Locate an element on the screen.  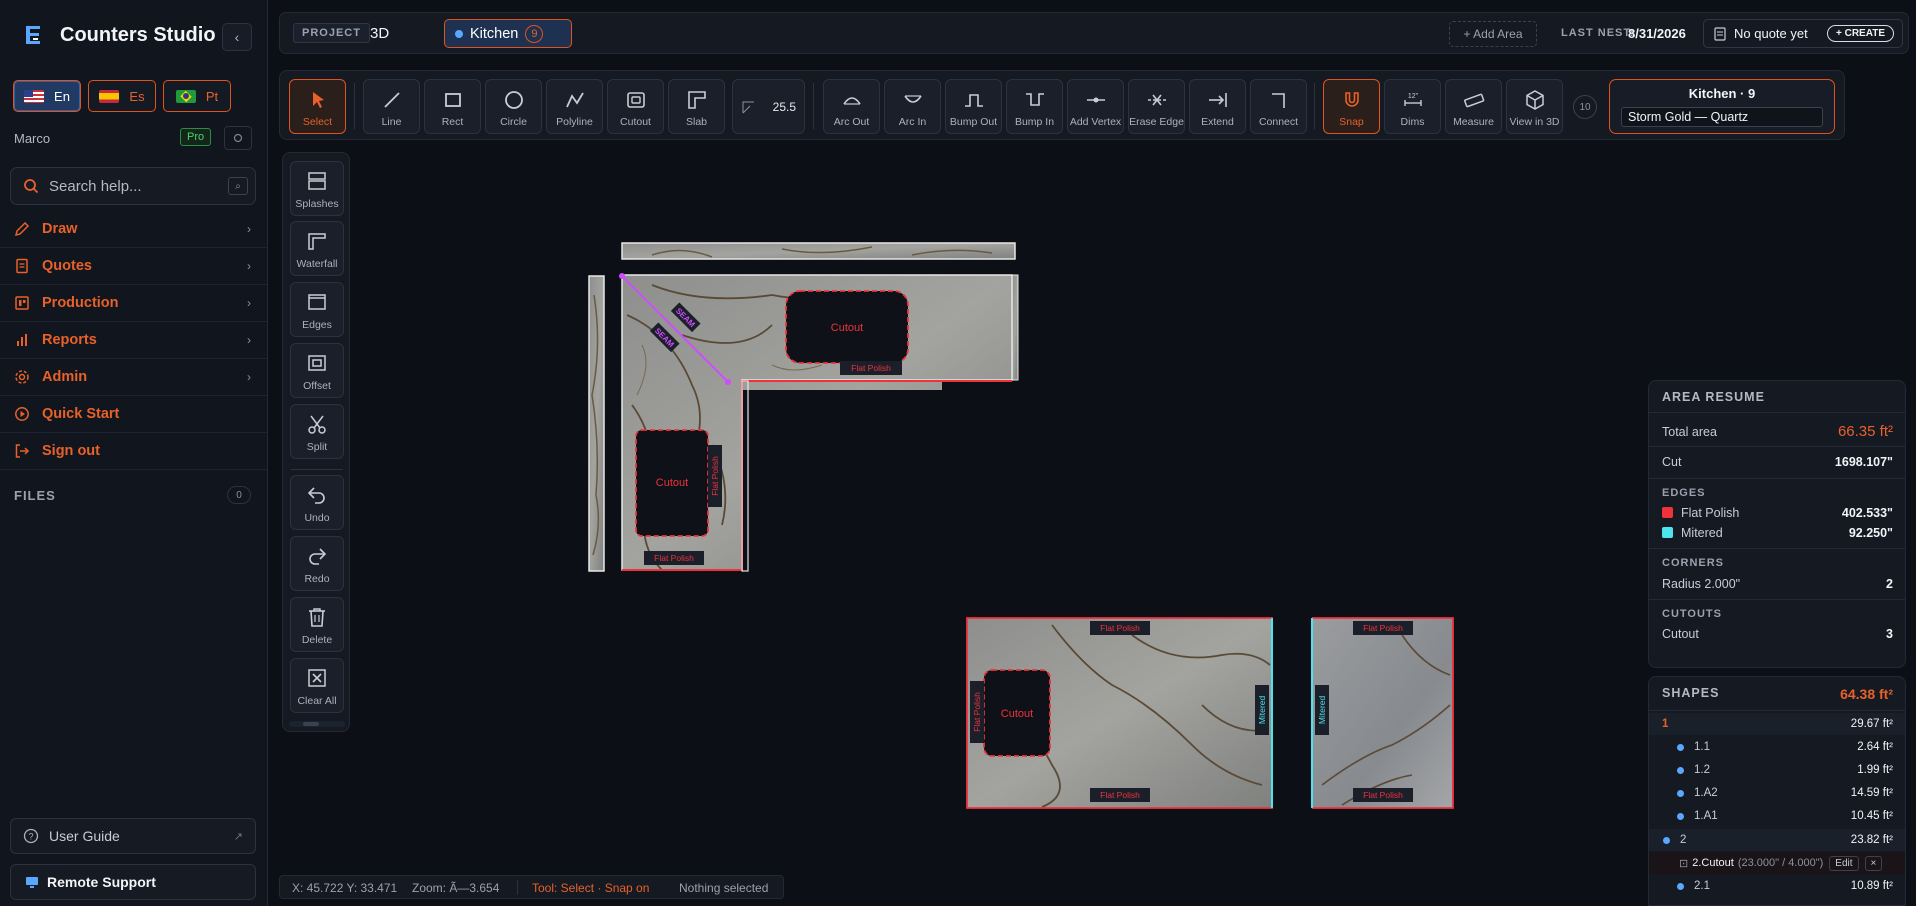
nav-item-draw: Draw › is located at coordinates (133, 229).